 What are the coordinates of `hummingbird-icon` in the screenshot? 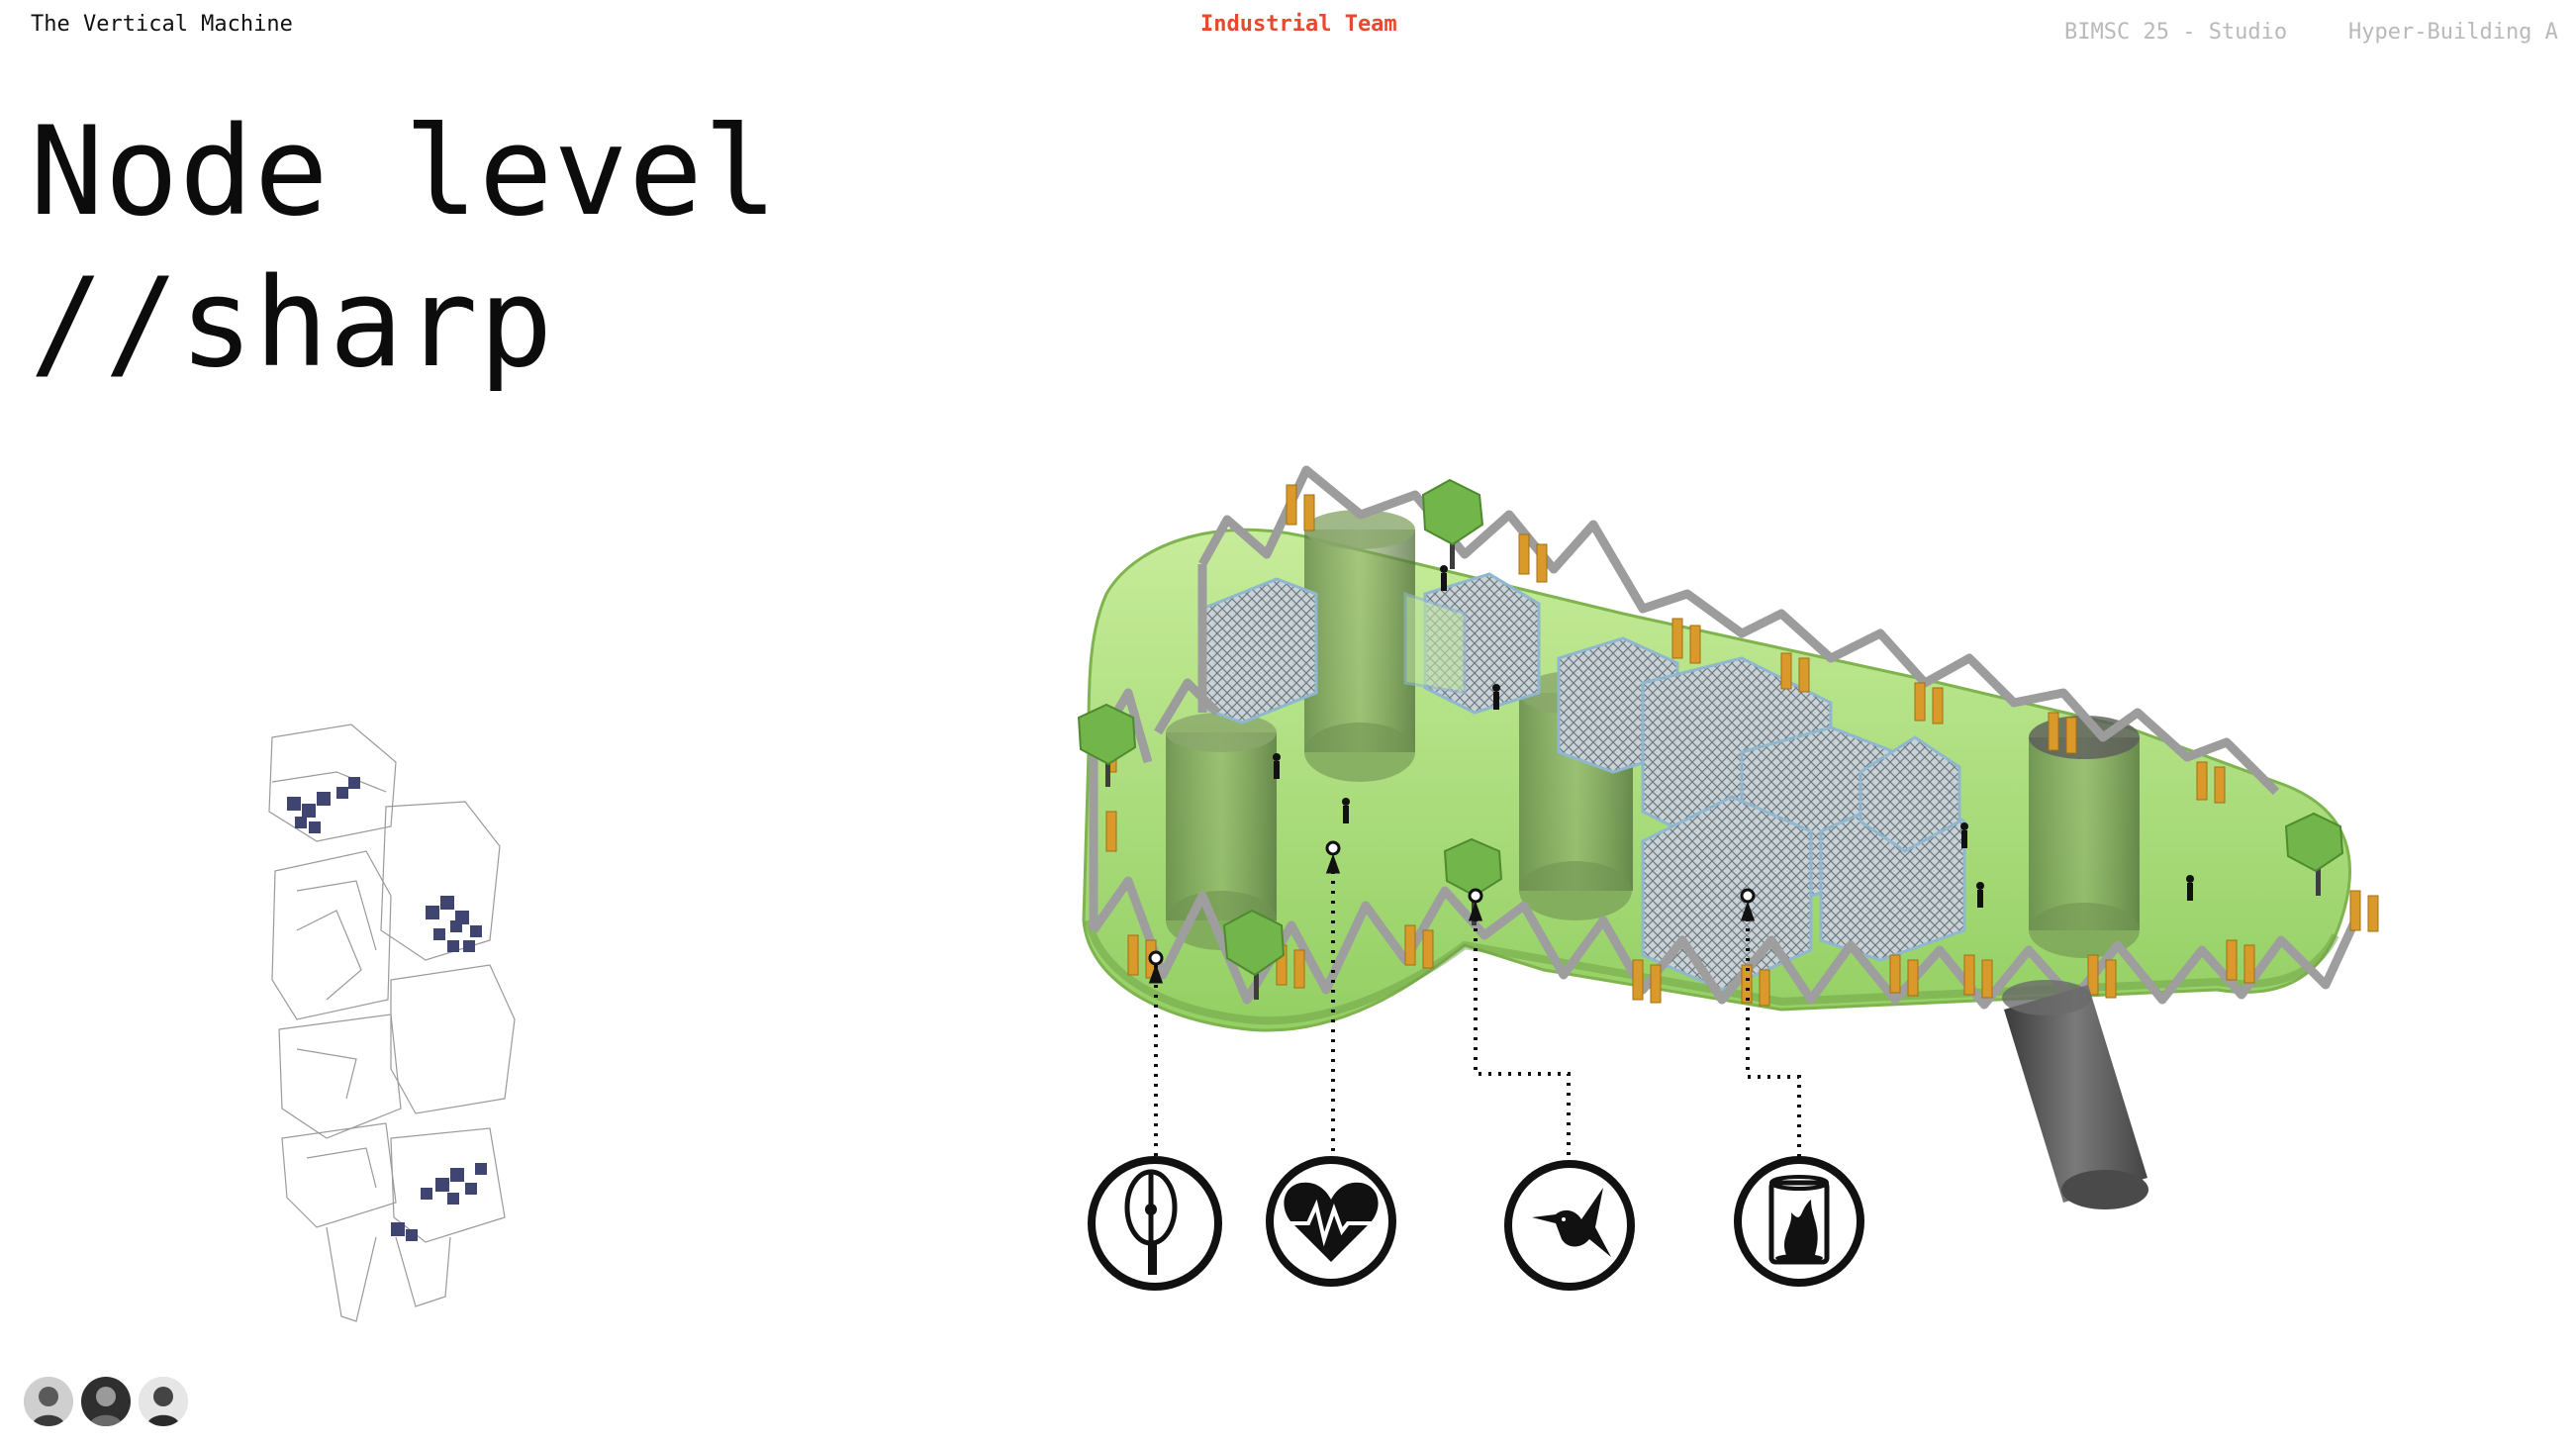 It's located at (1569, 1225).